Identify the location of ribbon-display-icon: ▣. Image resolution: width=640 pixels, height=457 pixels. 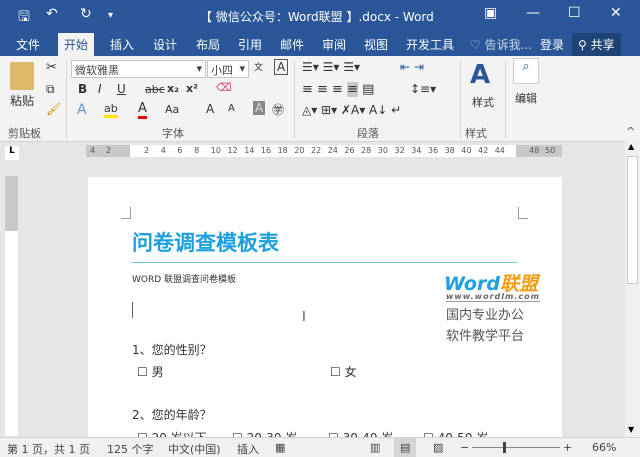
(490, 13).